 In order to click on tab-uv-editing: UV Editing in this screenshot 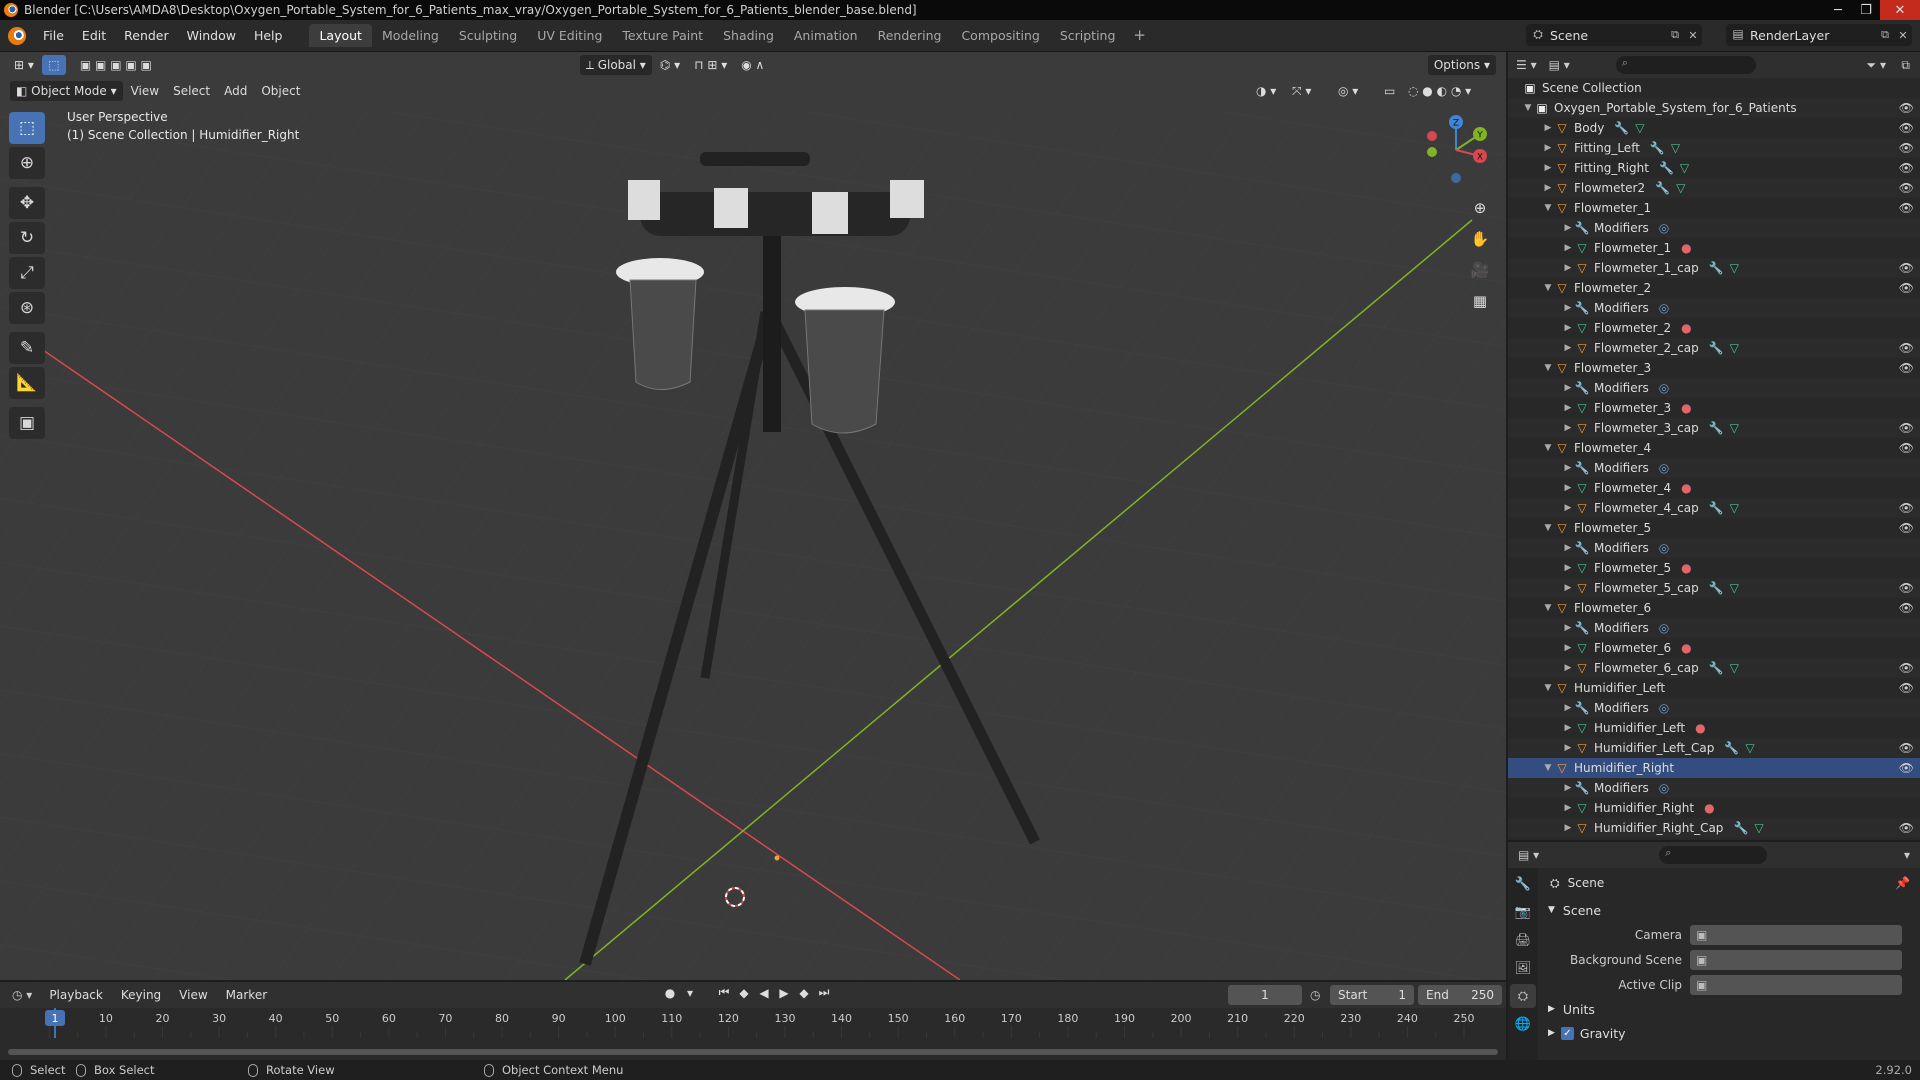, I will do `click(569, 35)`.